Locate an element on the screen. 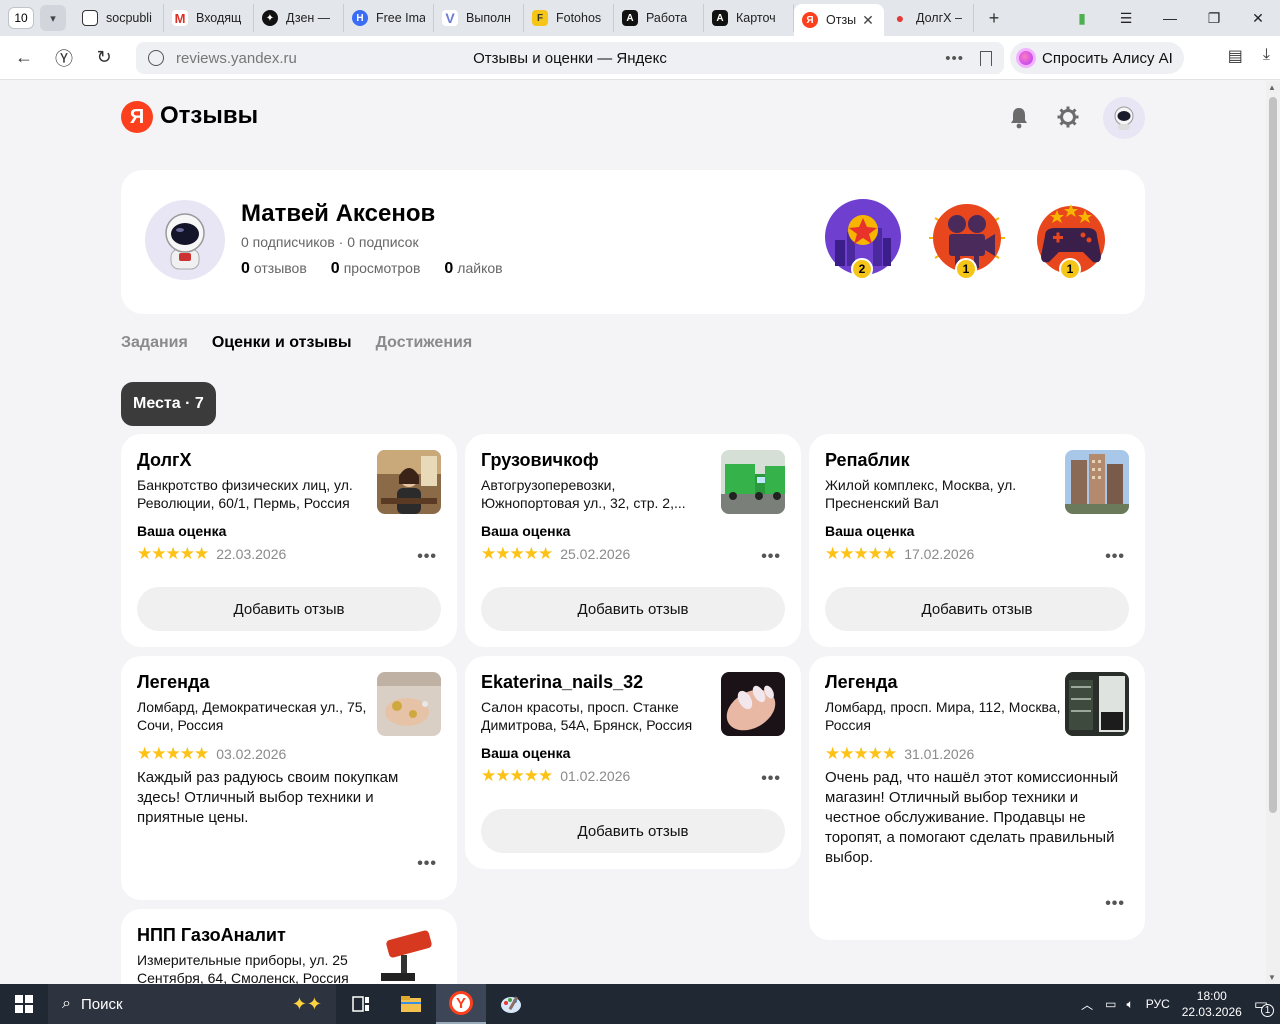 The width and height of the screenshot is (1280, 1024). new-tab-plus-icon: + is located at coordinates (994, 18).